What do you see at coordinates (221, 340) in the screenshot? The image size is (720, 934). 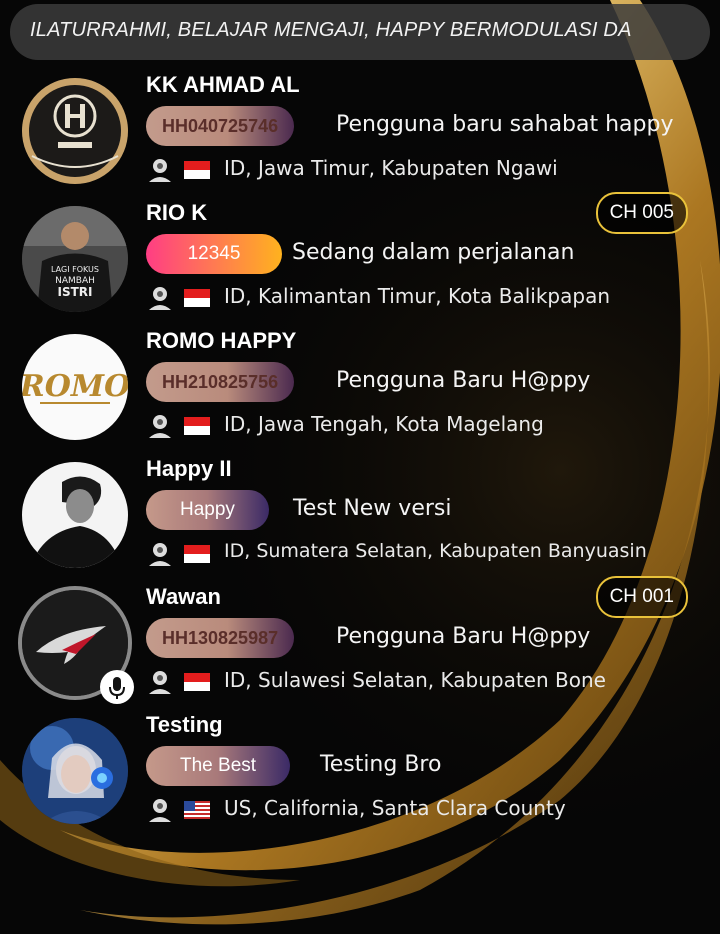 I see `user-name: ROMO HAPPY` at bounding box center [221, 340].